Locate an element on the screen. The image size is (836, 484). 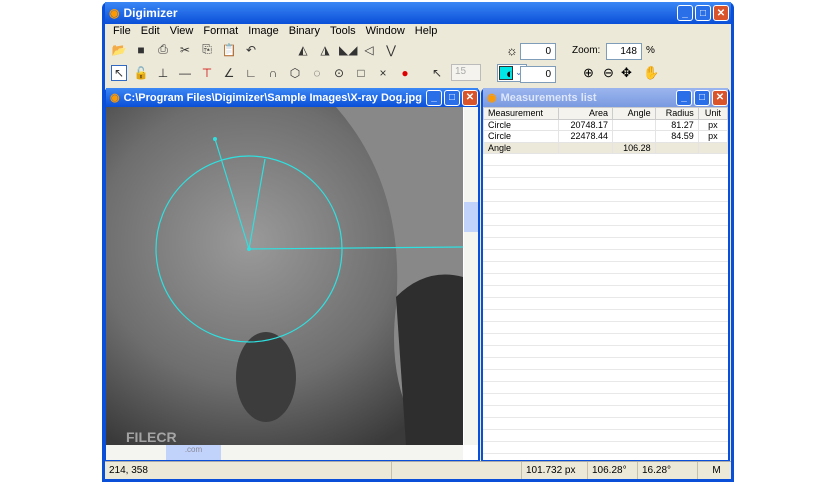
image-close-button: ✕ is located at coordinates (470, 97).